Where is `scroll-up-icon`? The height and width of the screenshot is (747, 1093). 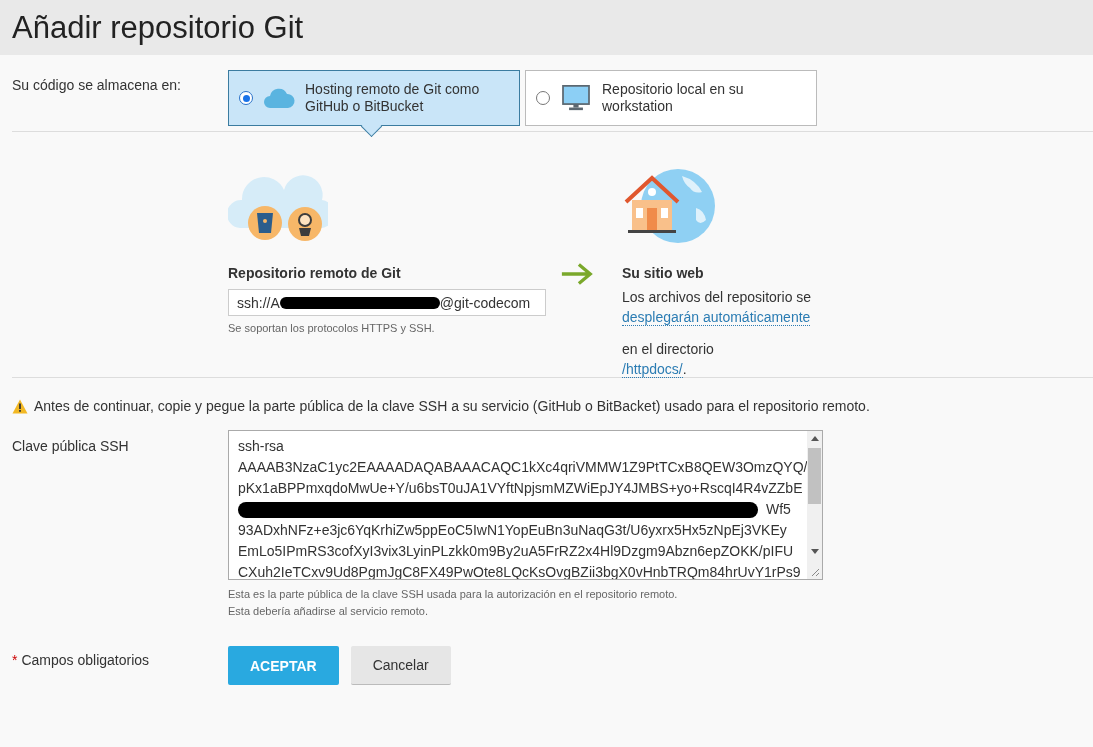
scroll-up-icon is located at coordinates (815, 438).